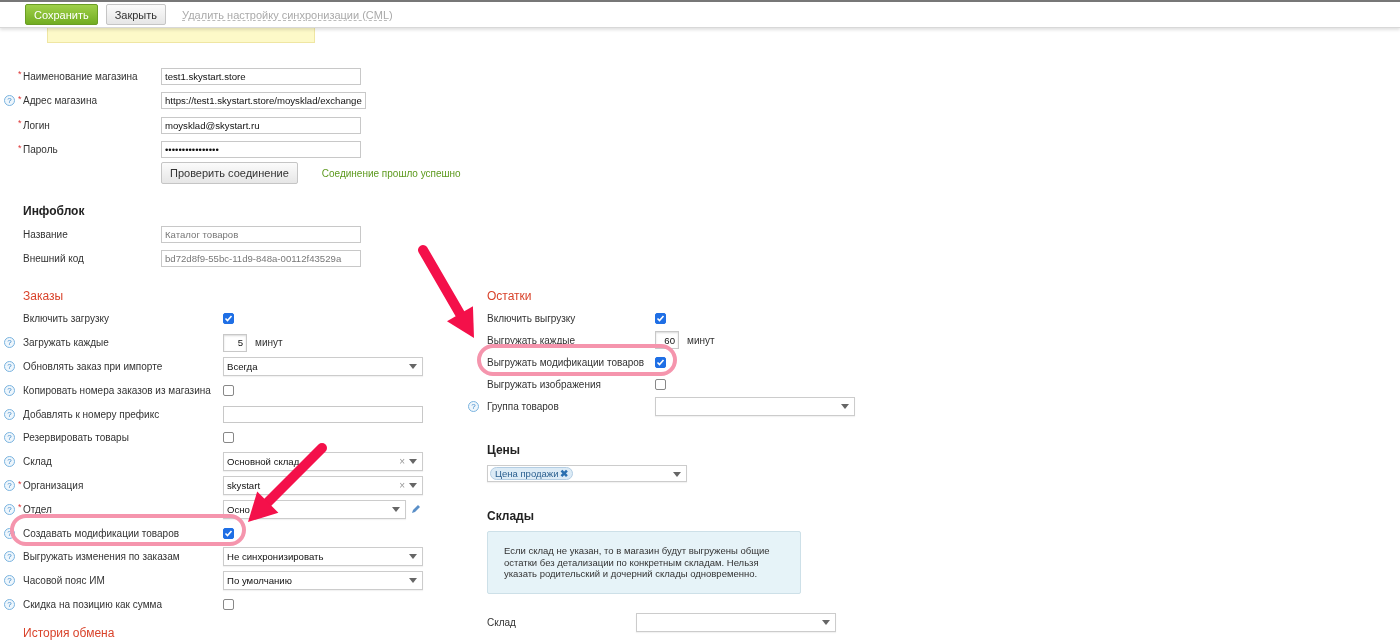  What do you see at coordinates (531, 318) in the screenshot?
I see `field-label: Включить выгрузку` at bounding box center [531, 318].